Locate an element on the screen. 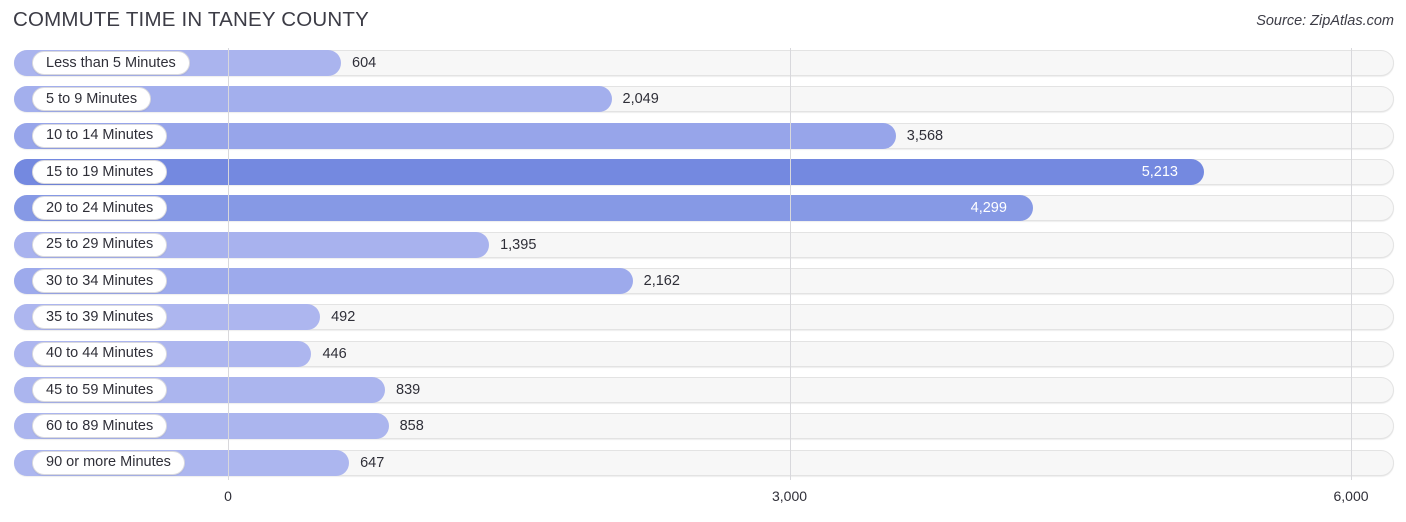 The height and width of the screenshot is (522, 1406). bar-category-label: 60 to 89 Minutes is located at coordinates (100, 426).